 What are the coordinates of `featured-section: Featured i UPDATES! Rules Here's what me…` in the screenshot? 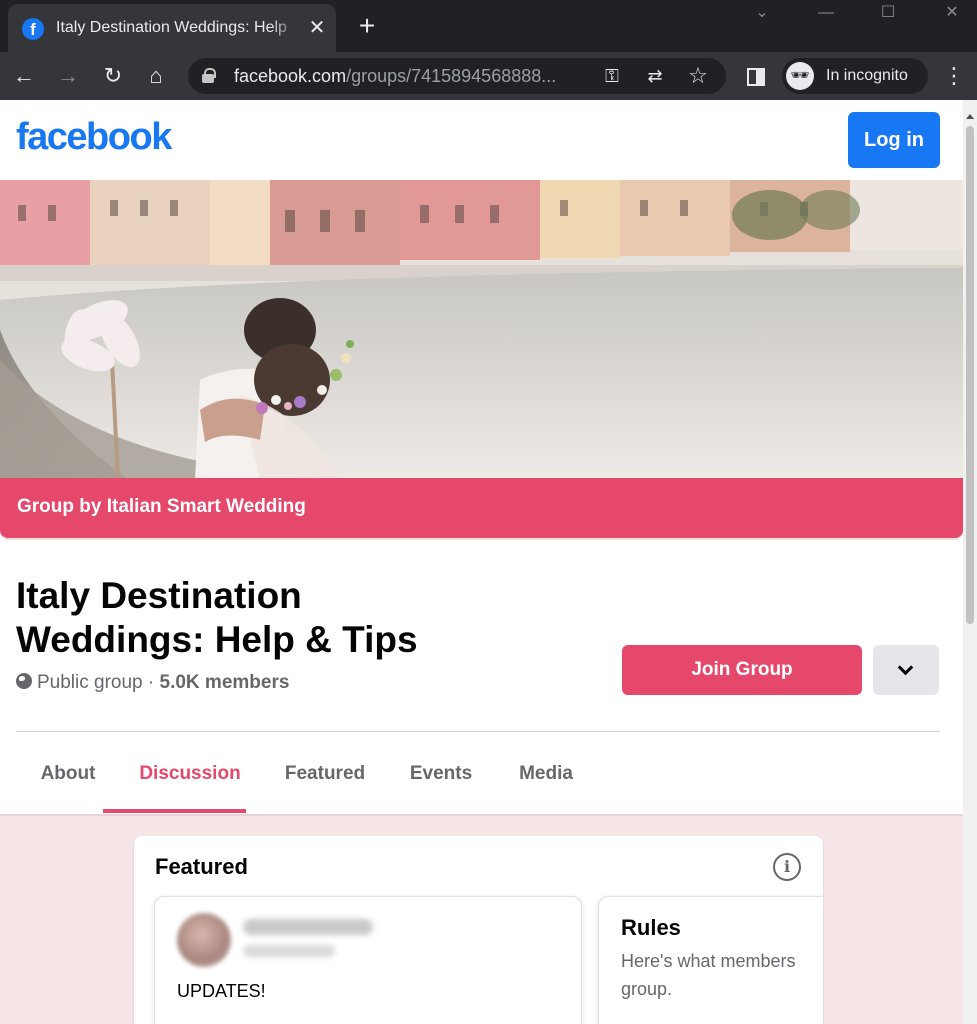 It's located at (478, 930).